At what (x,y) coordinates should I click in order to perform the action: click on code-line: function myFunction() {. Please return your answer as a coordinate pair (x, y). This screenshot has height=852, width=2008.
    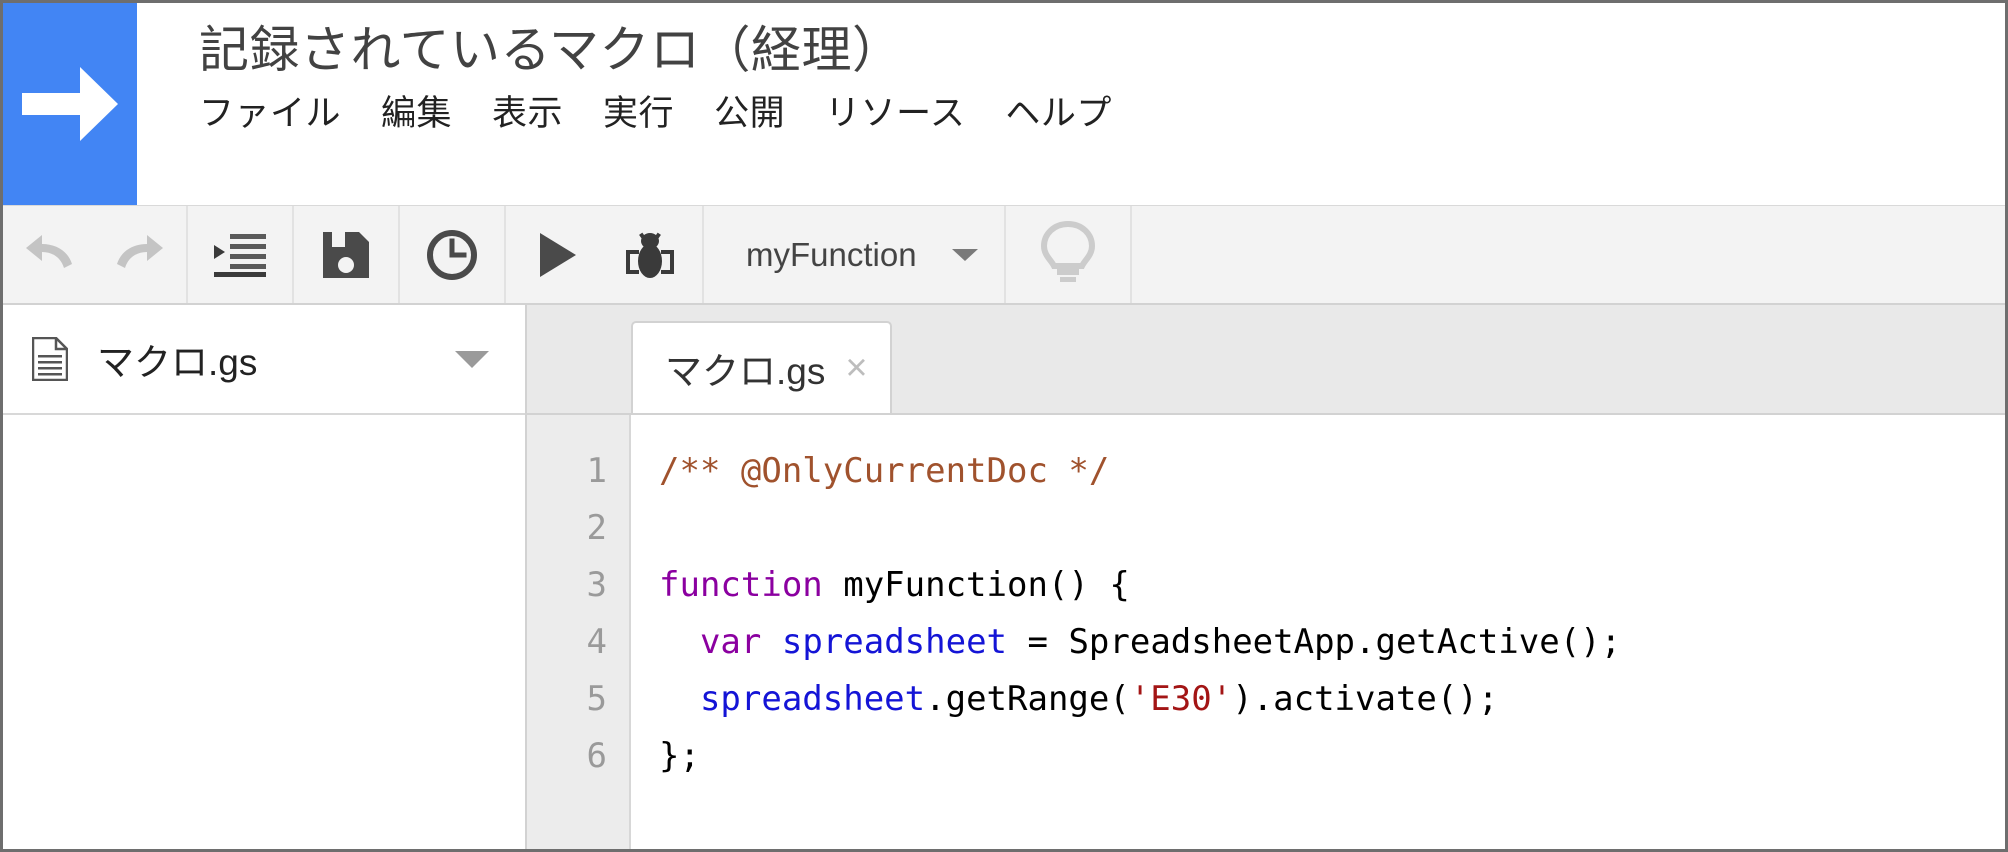
    Looking at the image, I should click on (1332, 585).